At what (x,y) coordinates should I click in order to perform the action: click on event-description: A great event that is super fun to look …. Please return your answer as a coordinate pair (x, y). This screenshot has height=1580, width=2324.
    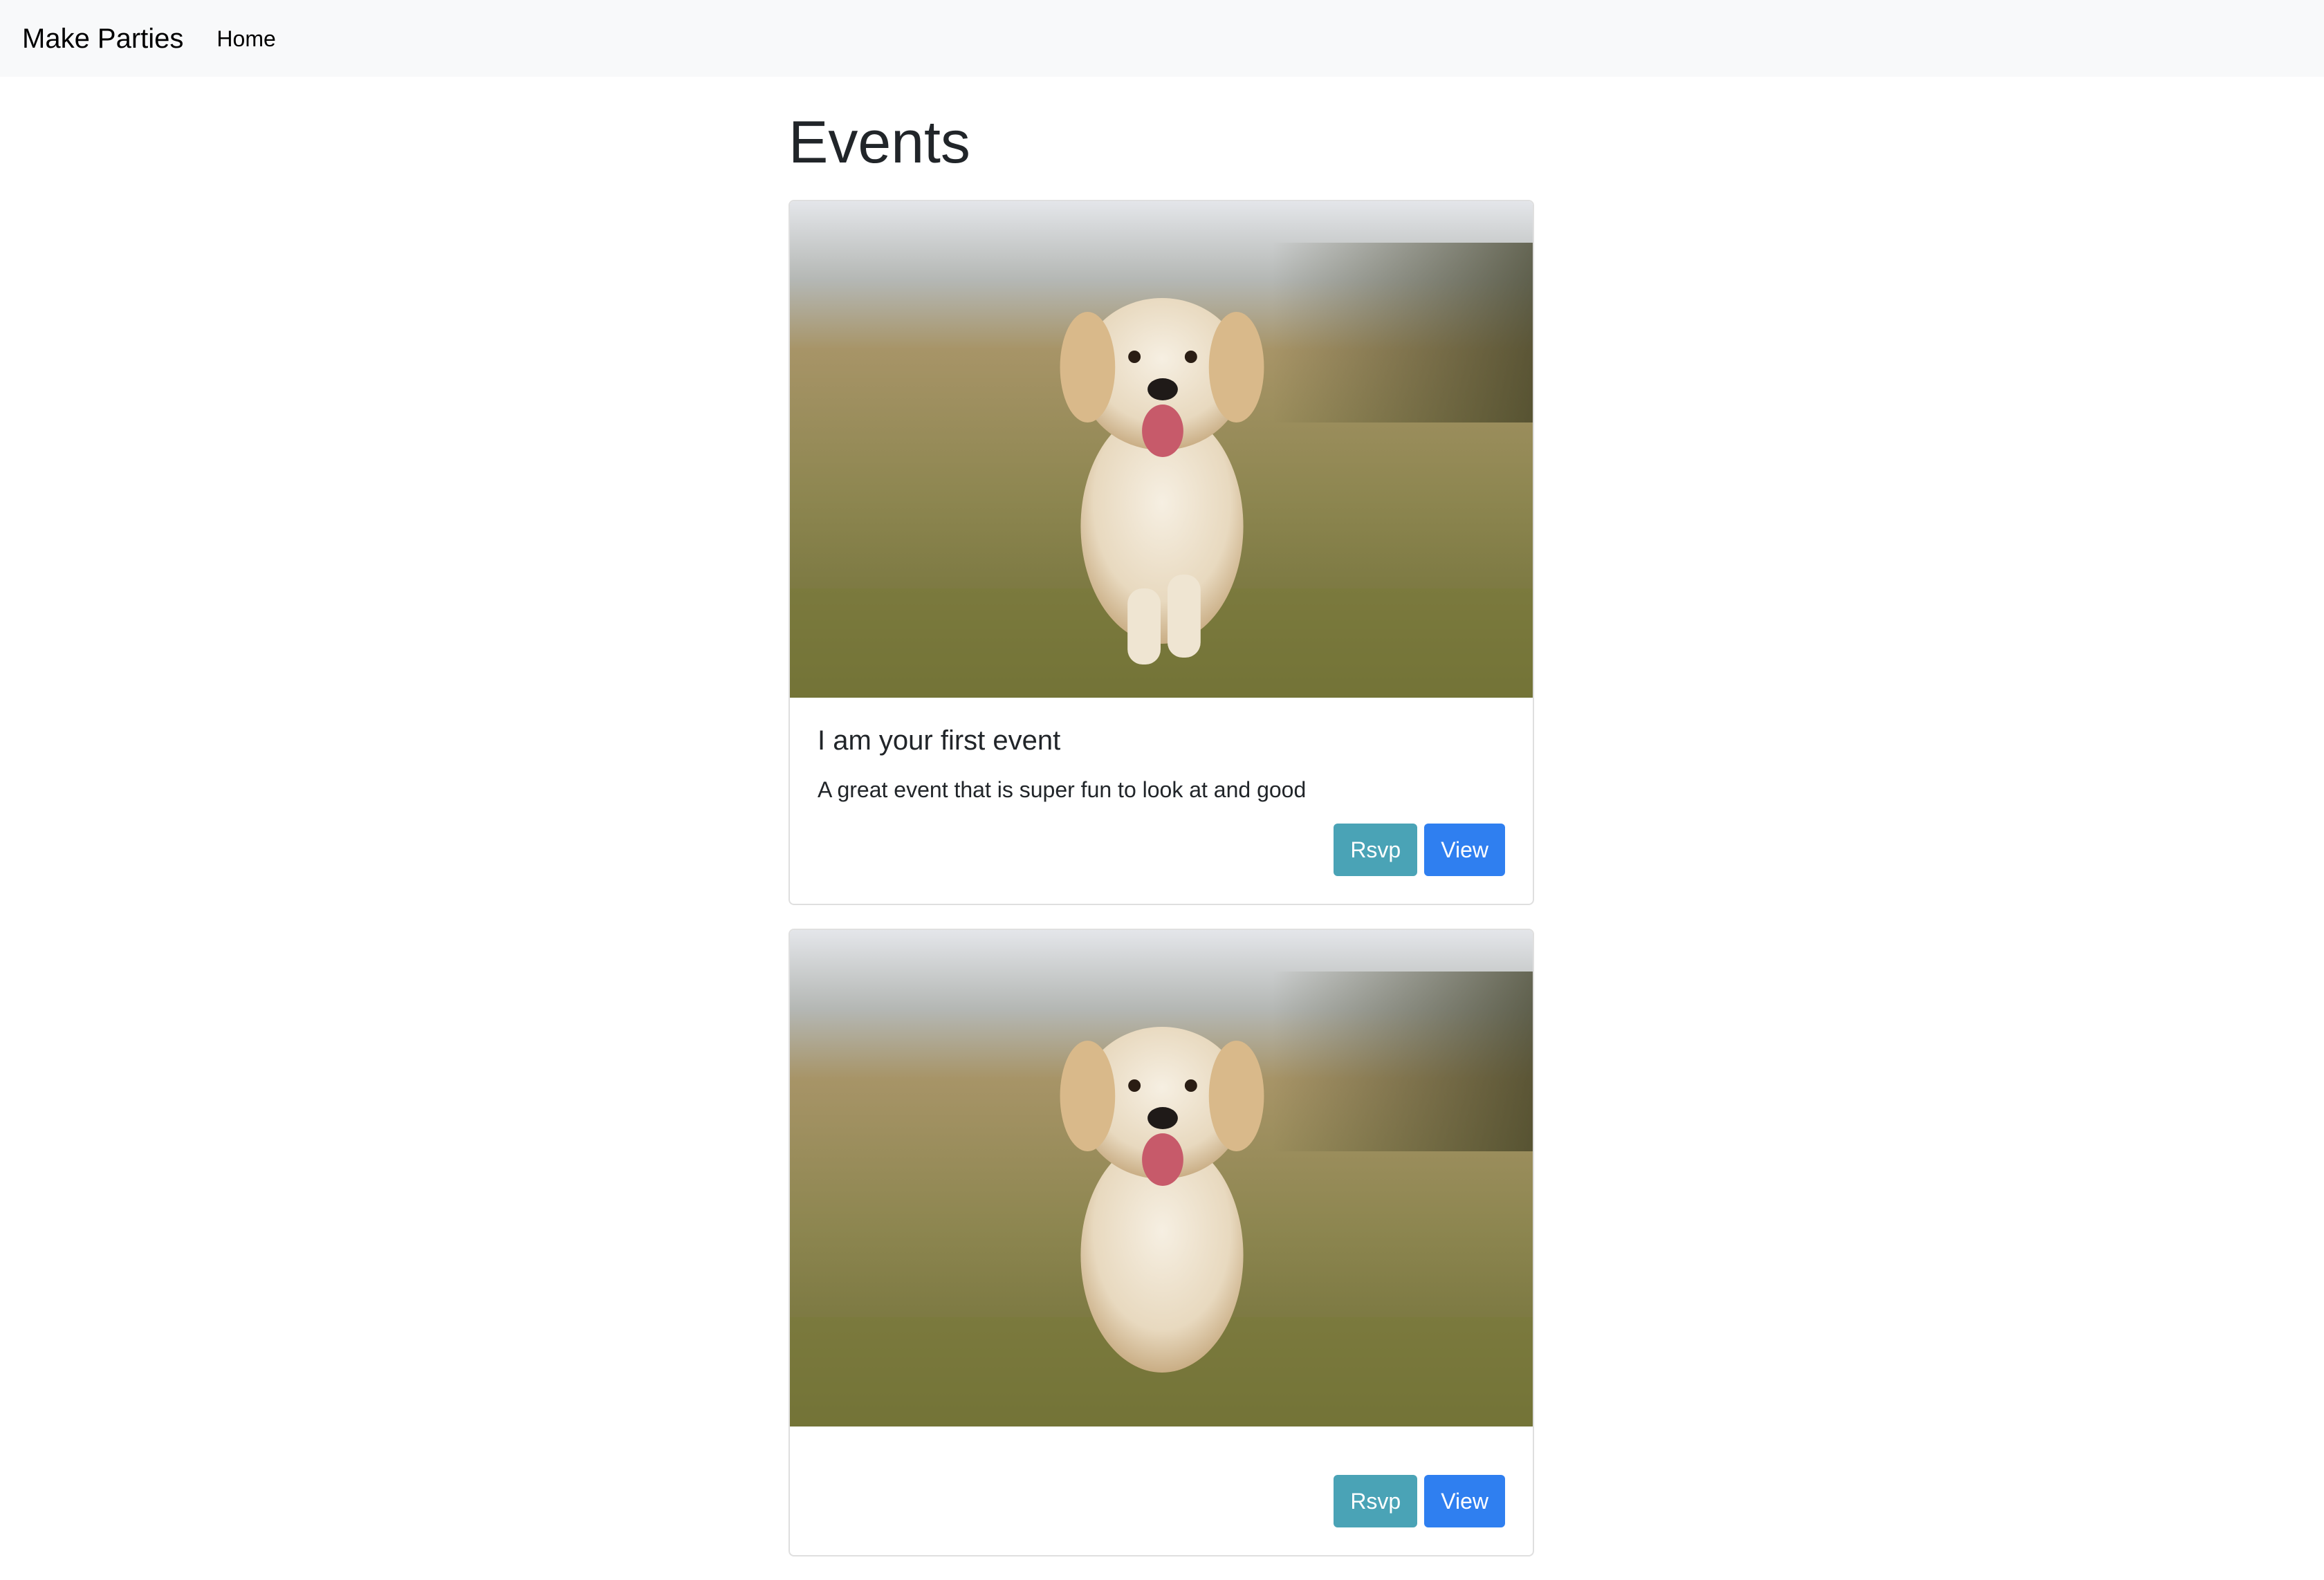
    Looking at the image, I should click on (1062, 789).